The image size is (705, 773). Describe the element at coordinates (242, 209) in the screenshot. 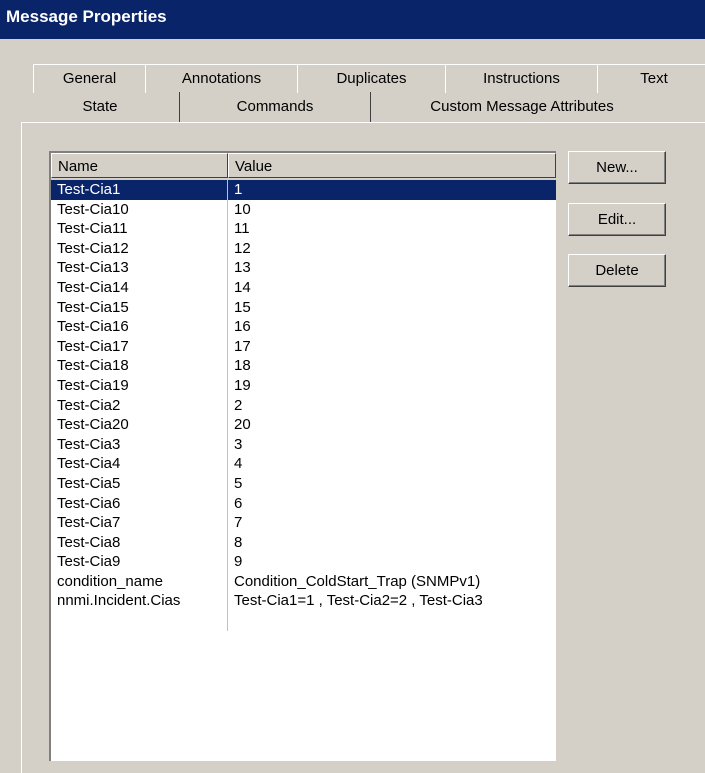

I see `cell-value: 10` at that location.